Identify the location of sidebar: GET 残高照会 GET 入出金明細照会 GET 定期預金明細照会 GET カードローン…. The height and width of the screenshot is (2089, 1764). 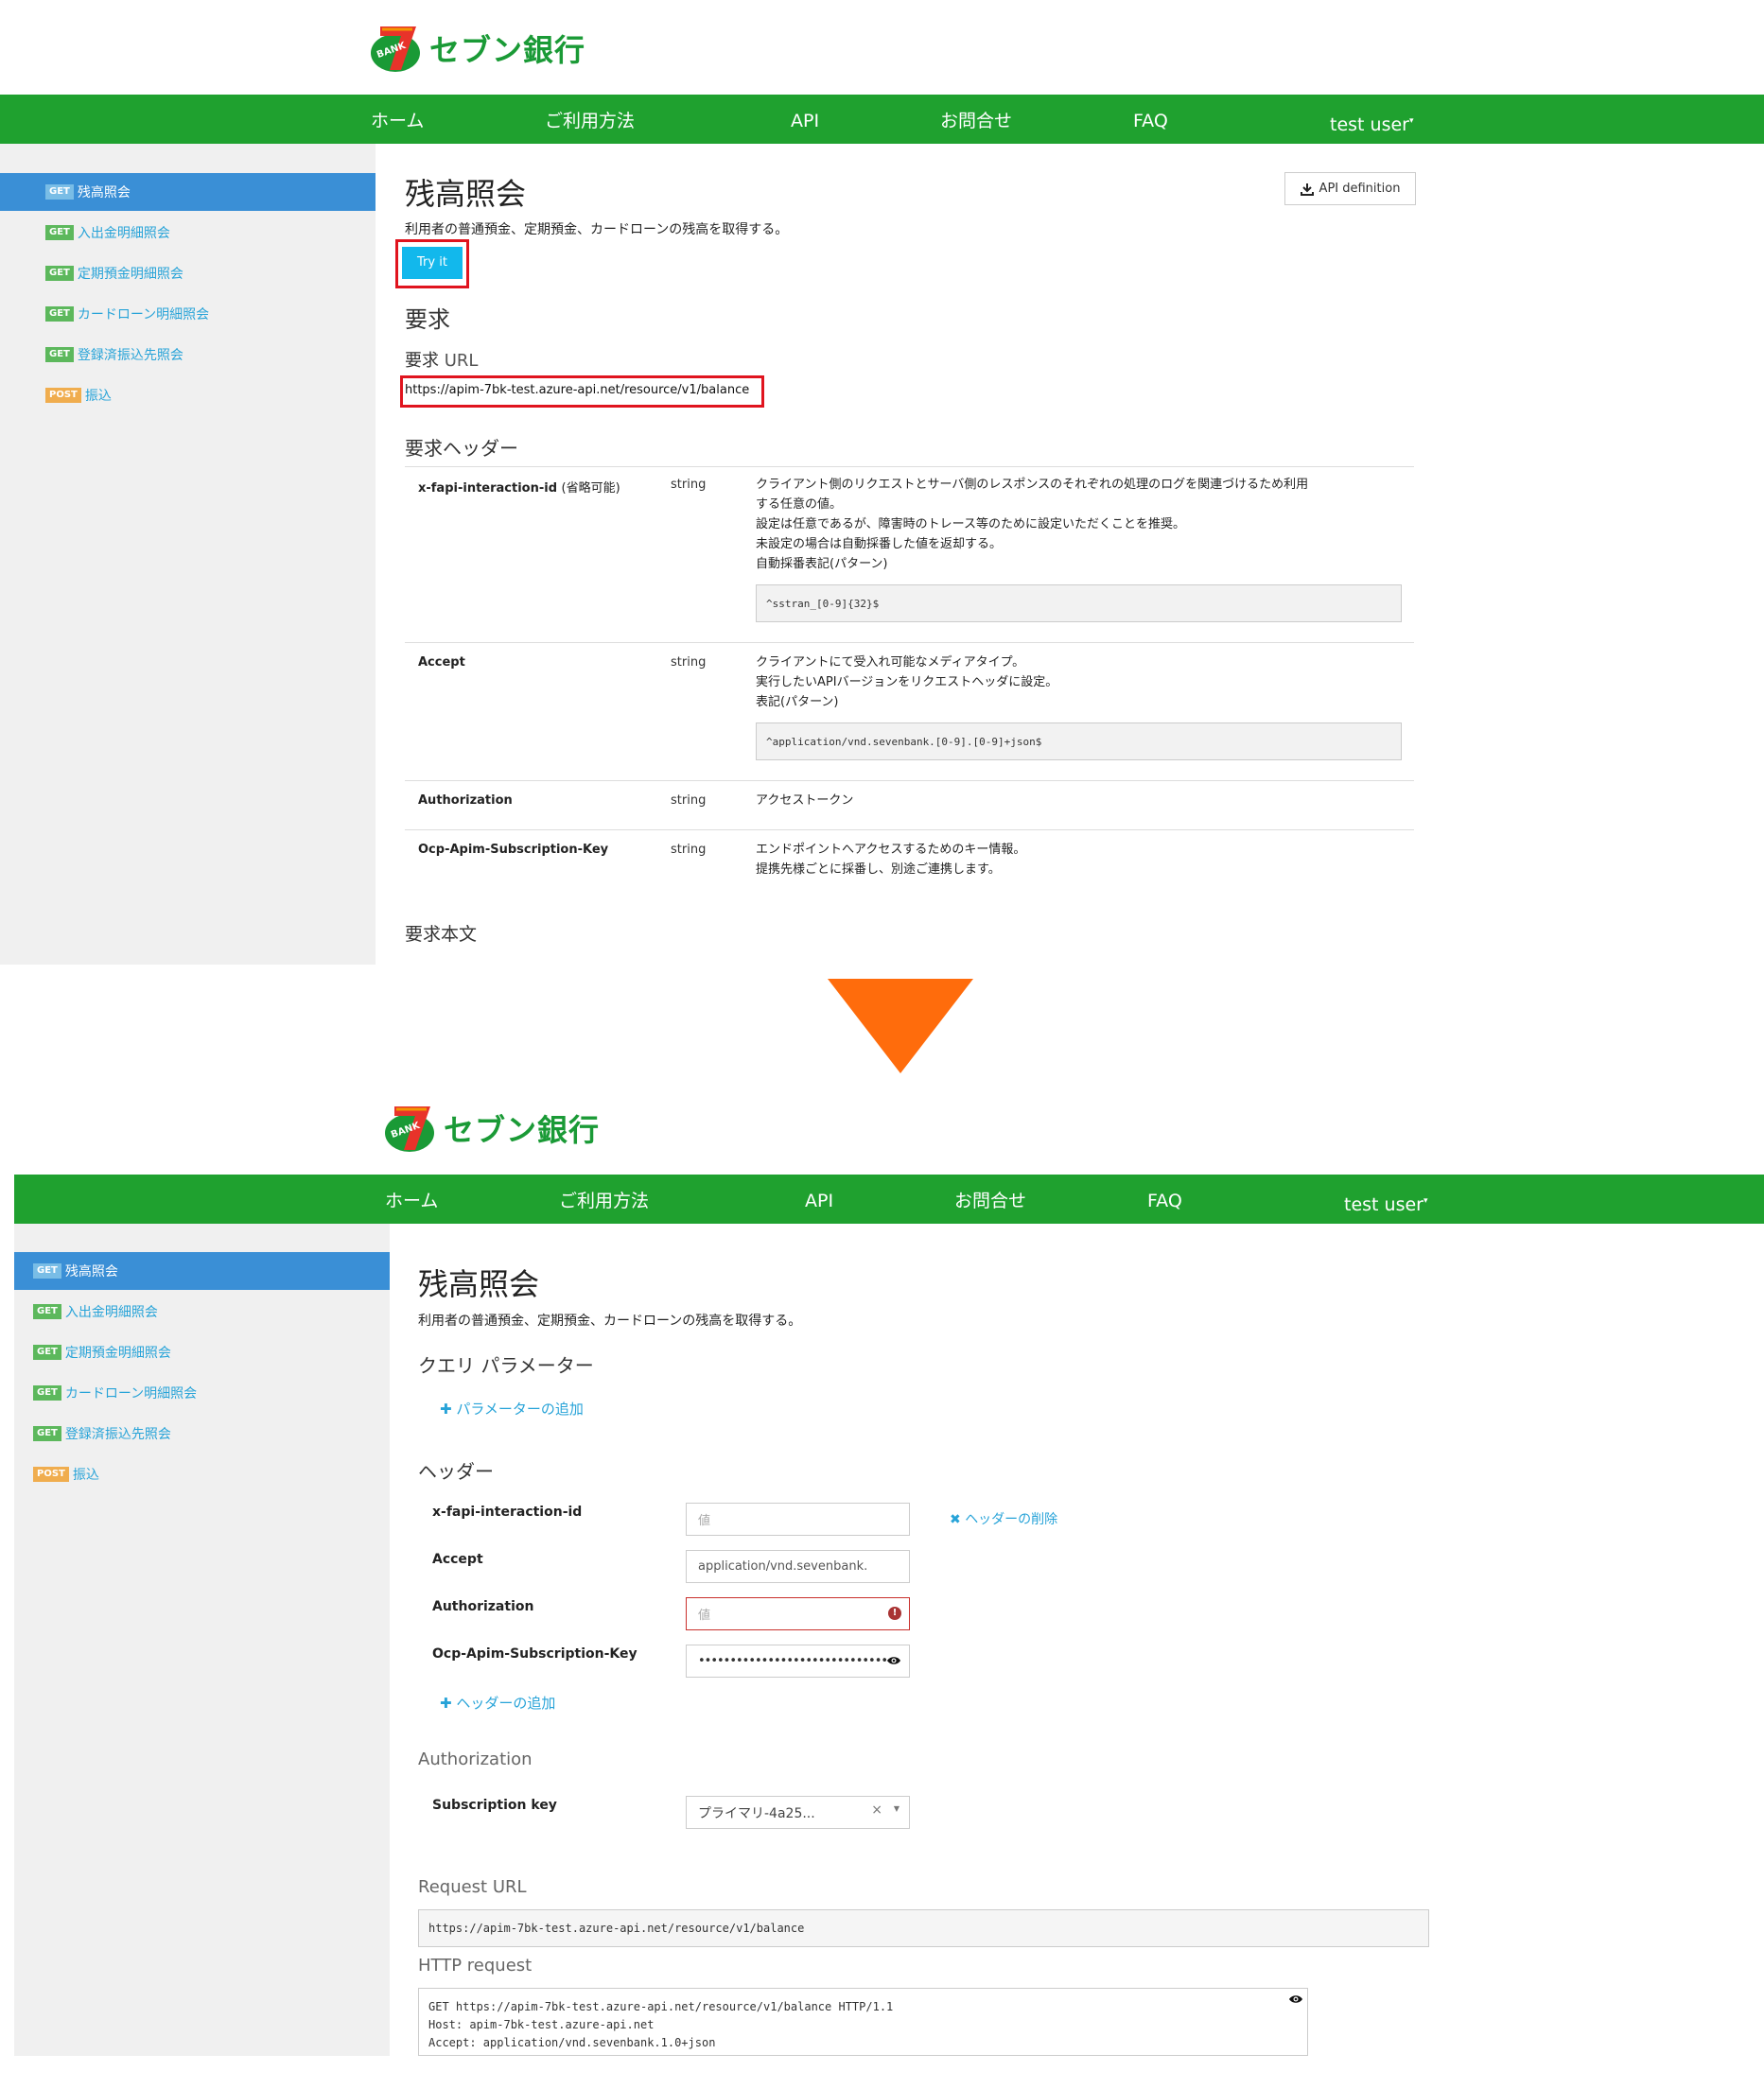
(188, 554).